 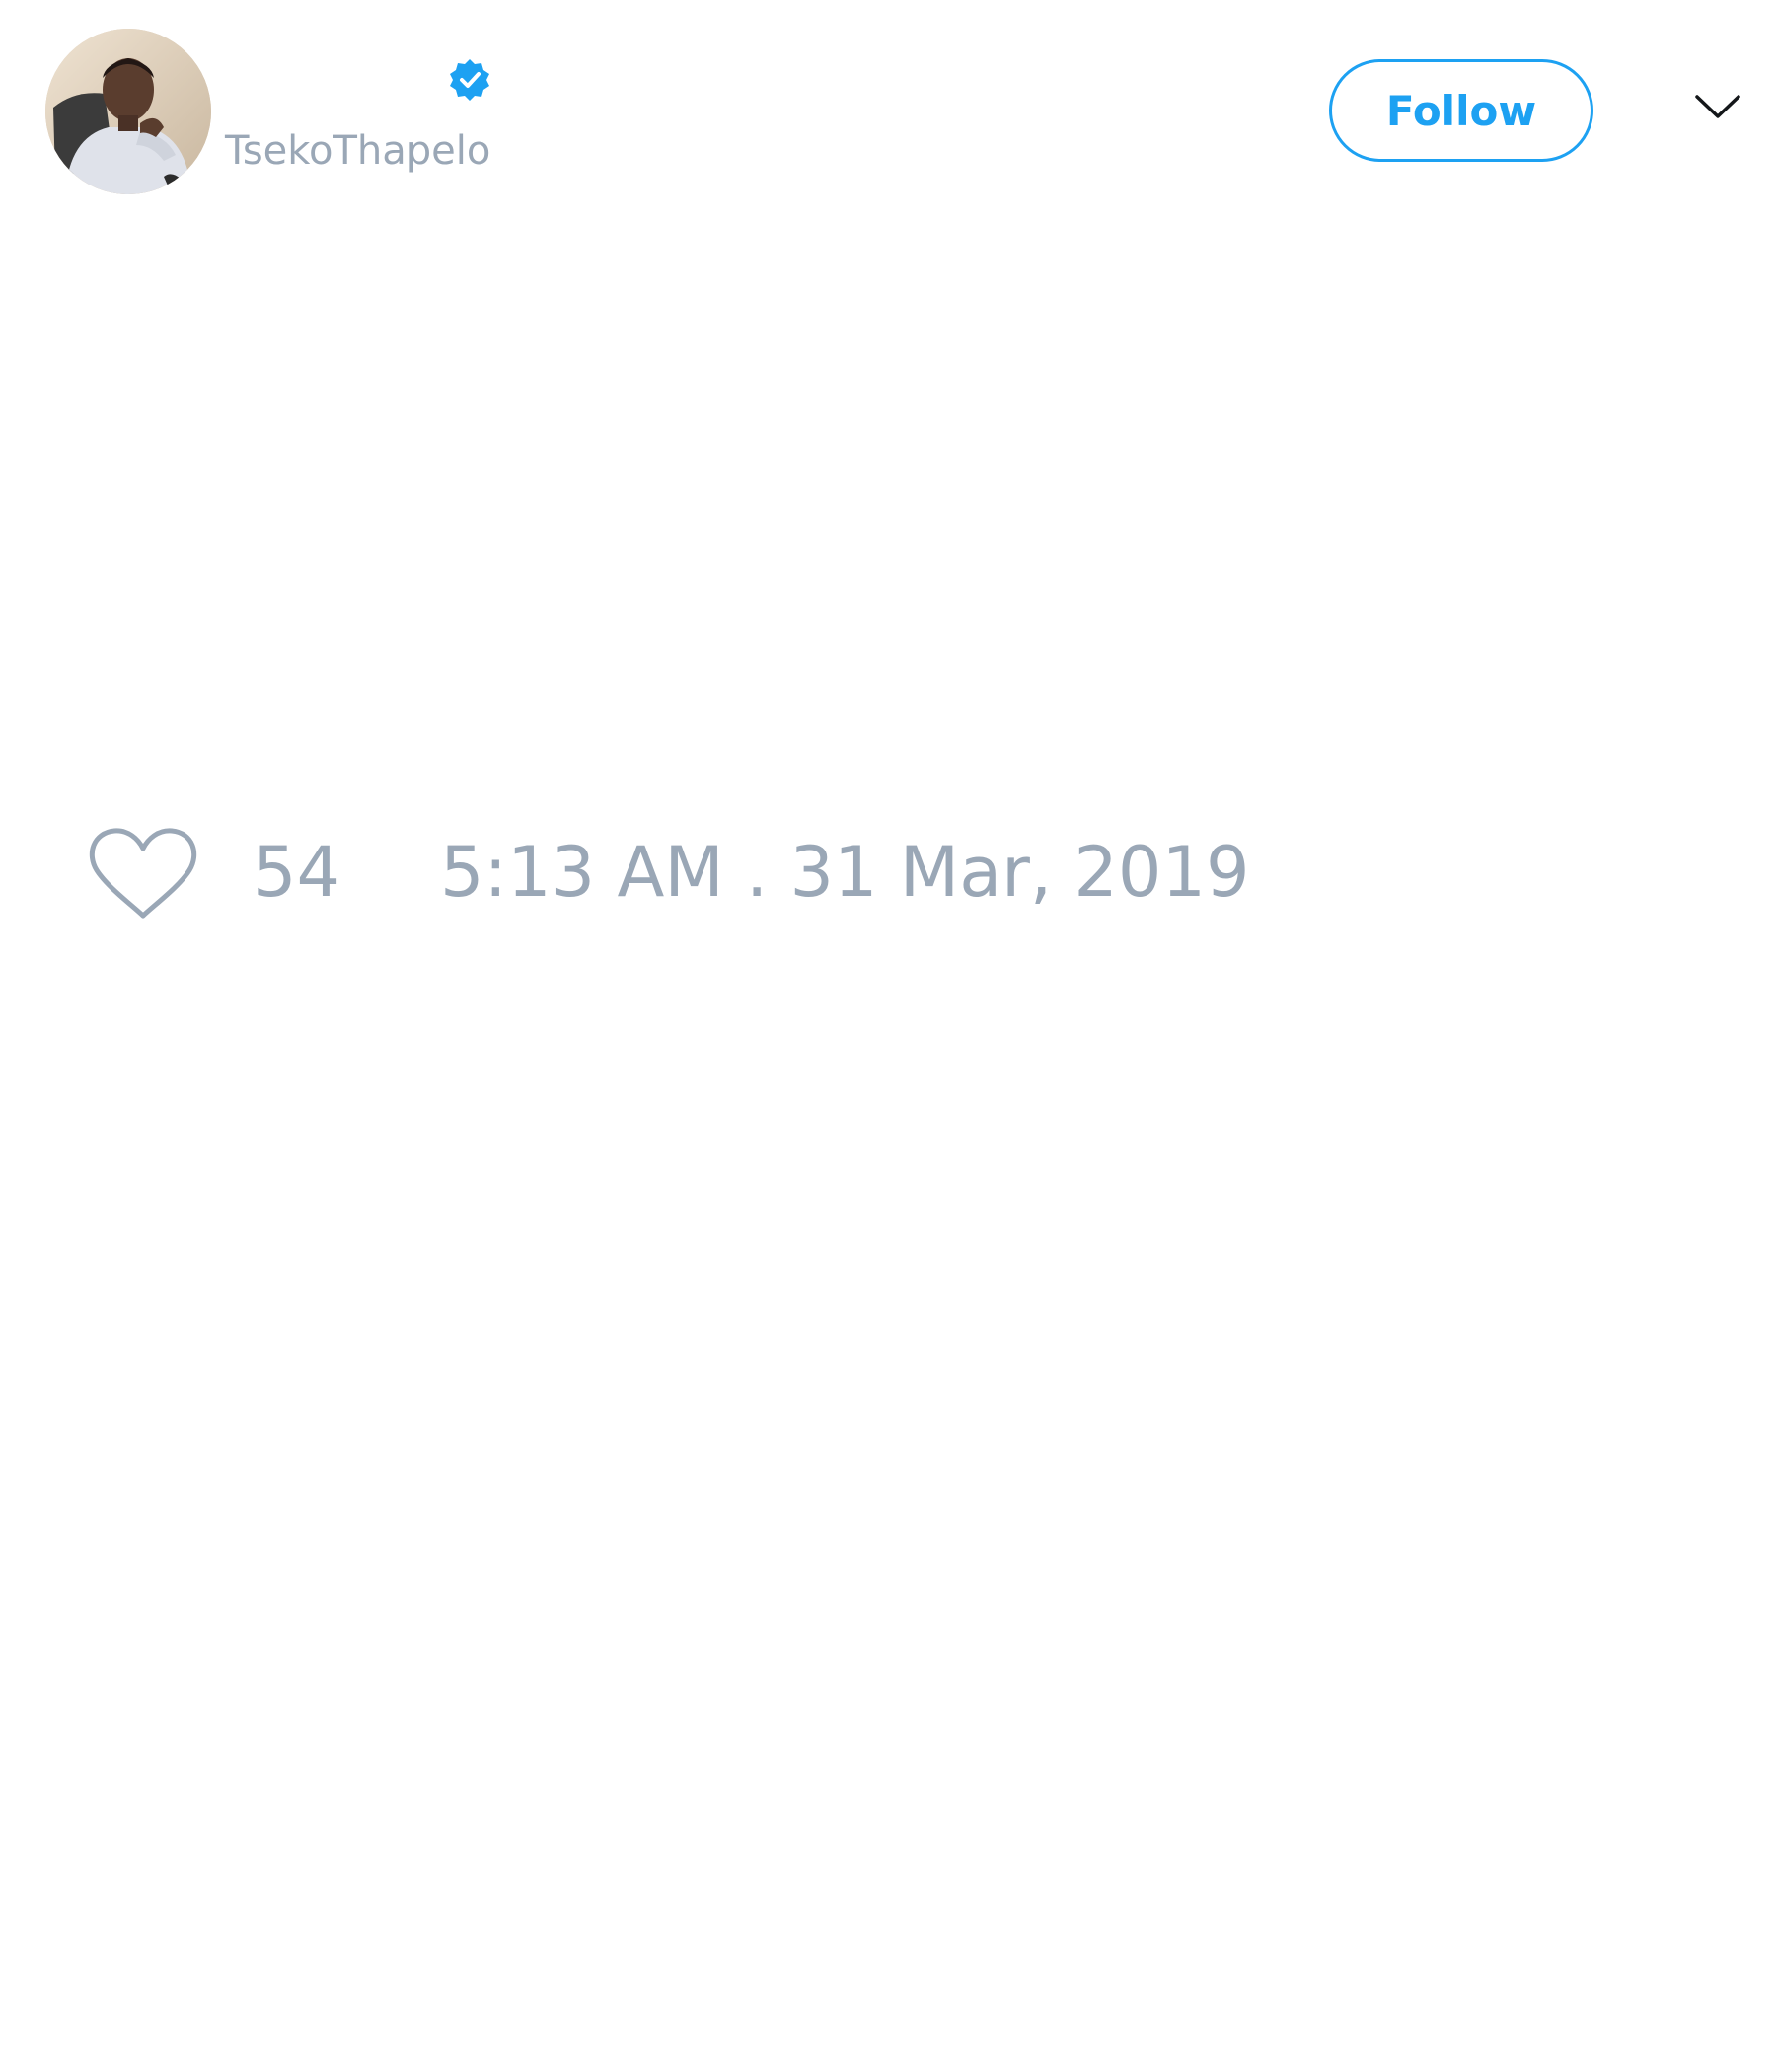 I want to click on like-count: 54, so click(x=297, y=873).